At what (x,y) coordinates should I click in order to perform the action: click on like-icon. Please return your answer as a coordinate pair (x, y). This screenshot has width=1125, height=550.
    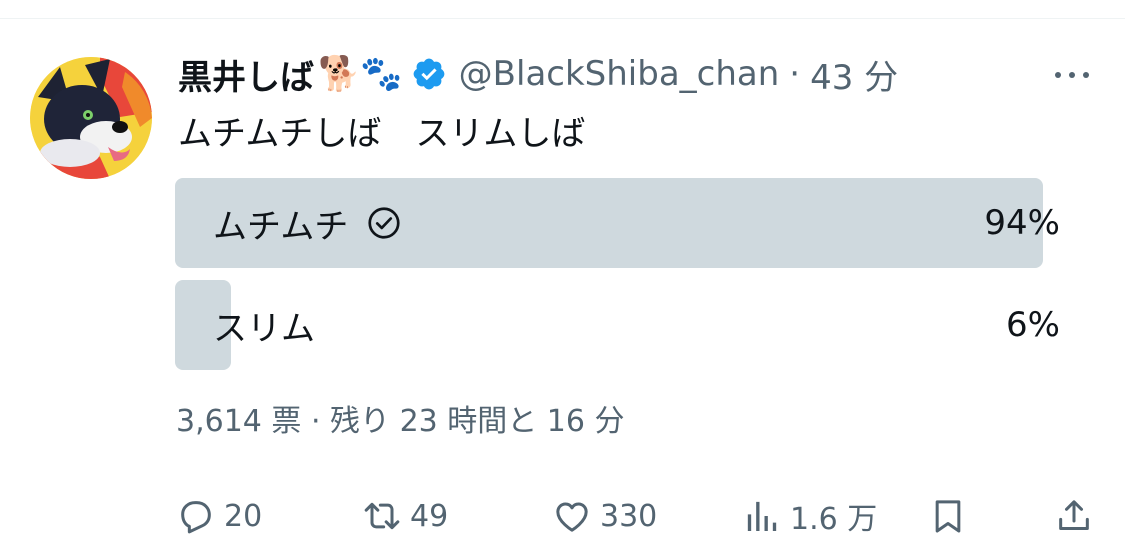
    Looking at the image, I should click on (572, 517).